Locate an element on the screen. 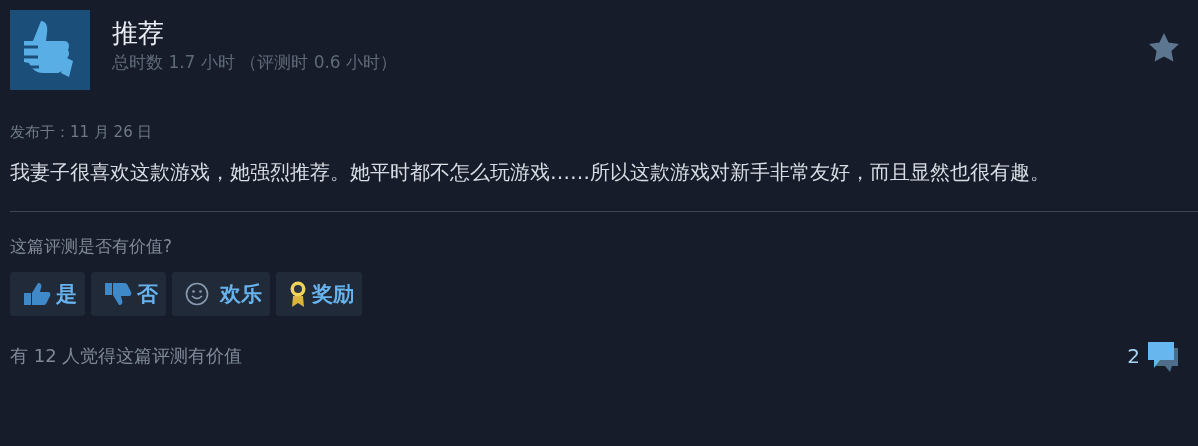 Image resolution: width=1198 pixels, height=446 pixels. review-title: 推荐 is located at coordinates (138, 33).